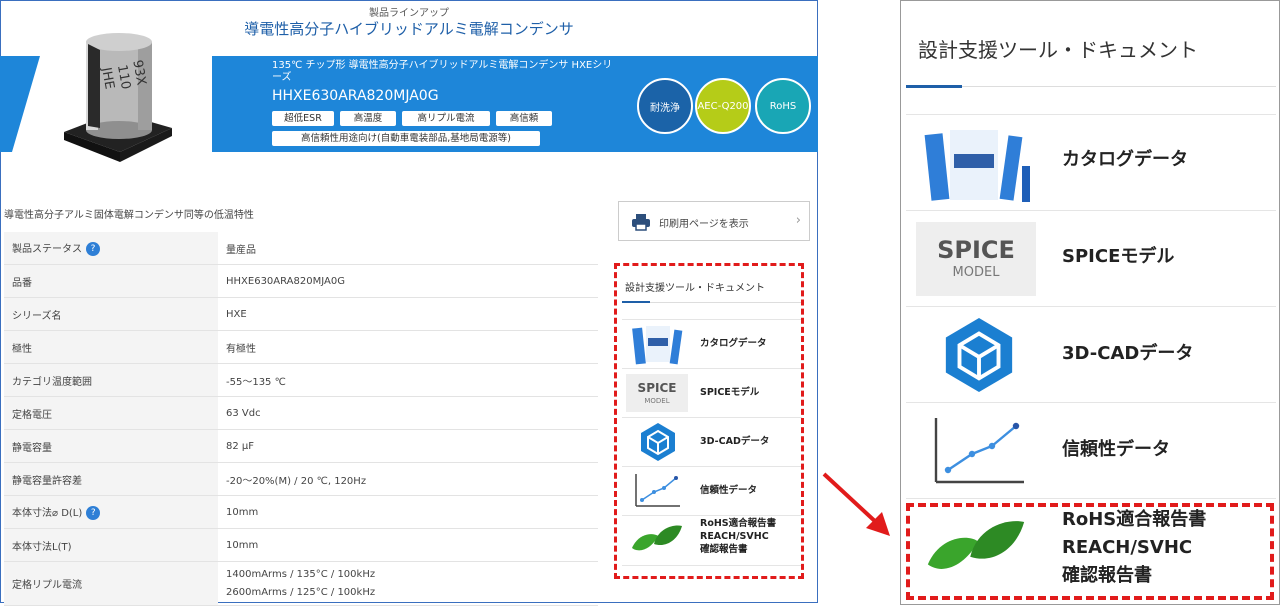  Describe the element at coordinates (47, 249) in the screenshot. I see `spec-key: 製品ステータス` at that location.